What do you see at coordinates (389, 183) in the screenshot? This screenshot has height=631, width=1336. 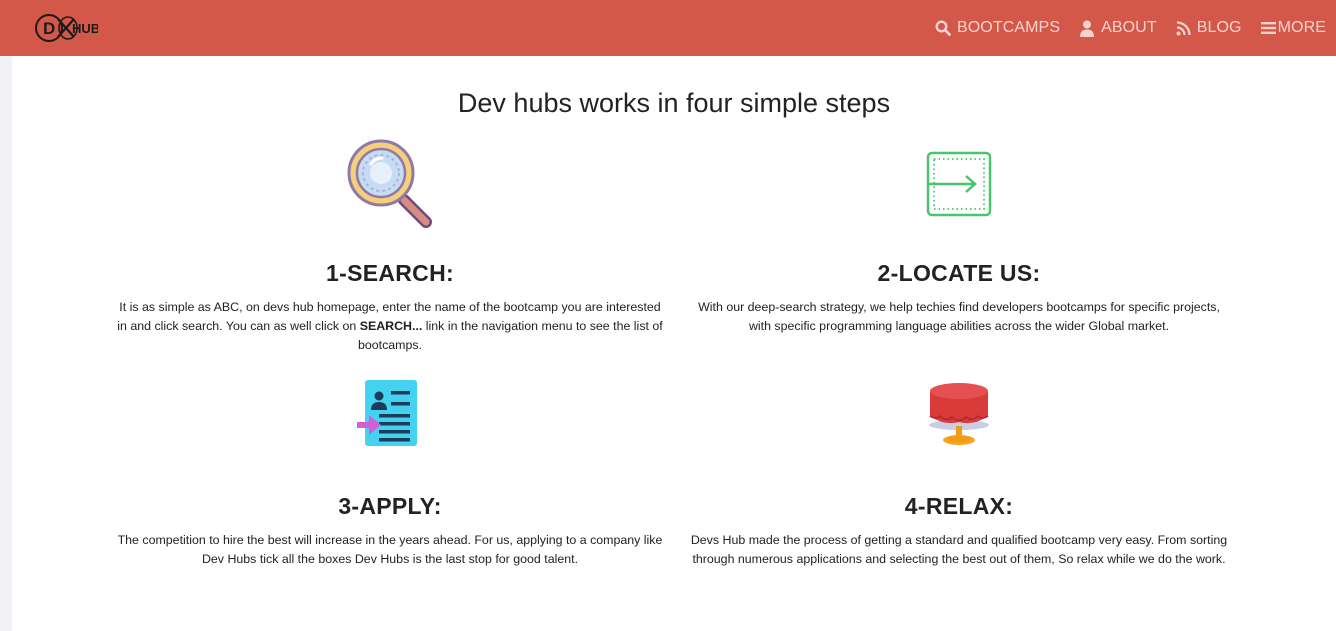 I see `magnifier-icon` at bounding box center [389, 183].